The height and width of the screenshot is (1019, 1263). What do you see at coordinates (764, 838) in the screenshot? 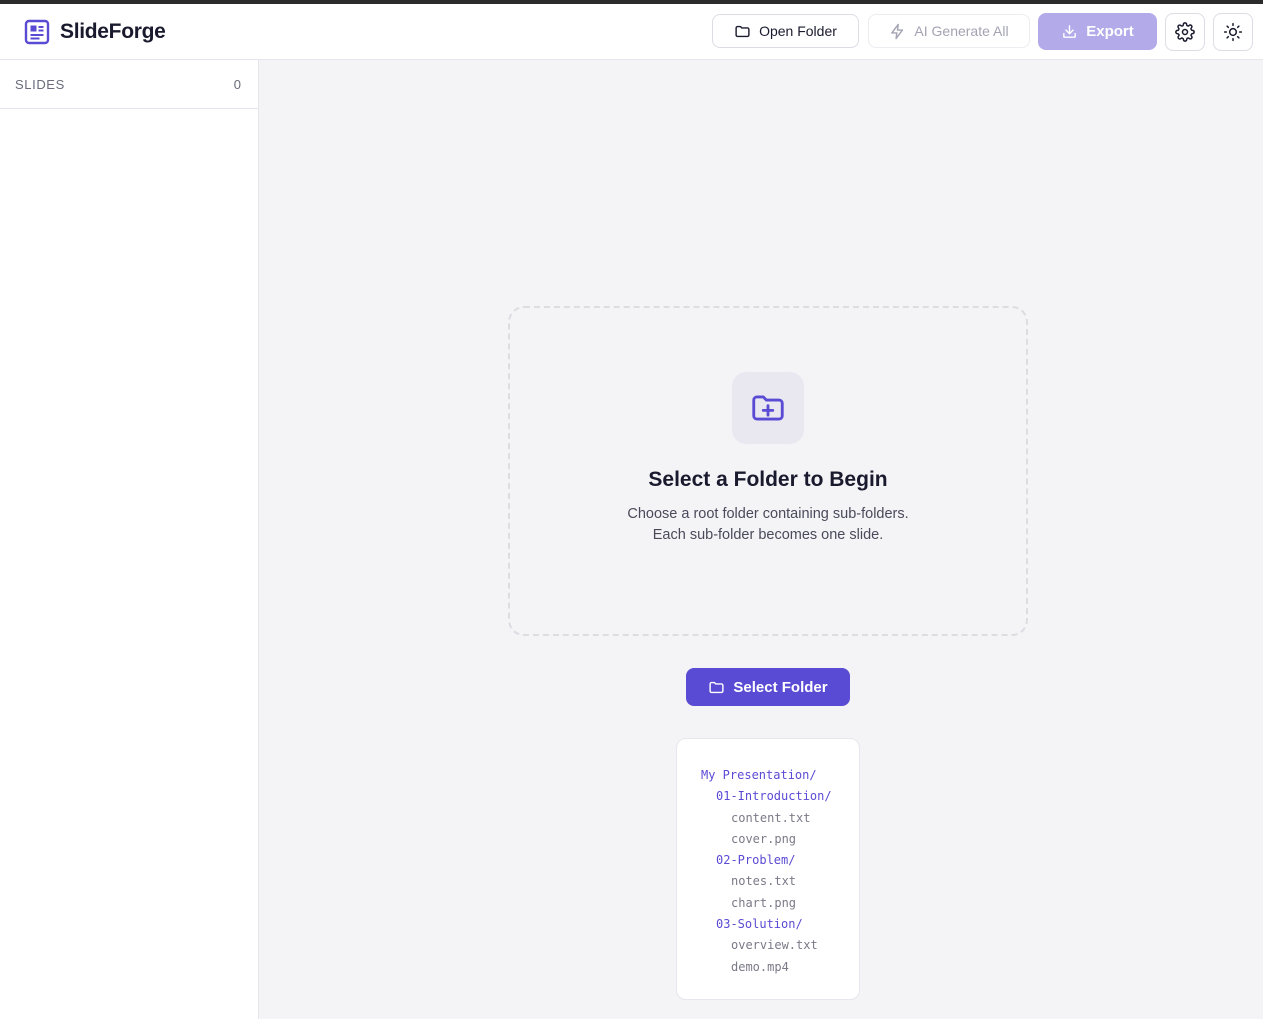
I see `tree-file: cover.png` at bounding box center [764, 838].